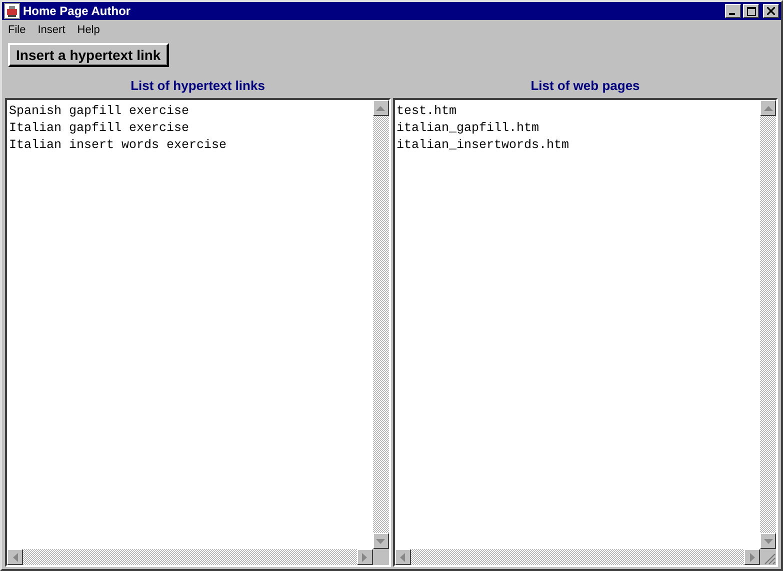 This screenshot has width=783, height=571. Describe the element at coordinates (17, 30) in the screenshot. I see `menu-item: File` at that location.